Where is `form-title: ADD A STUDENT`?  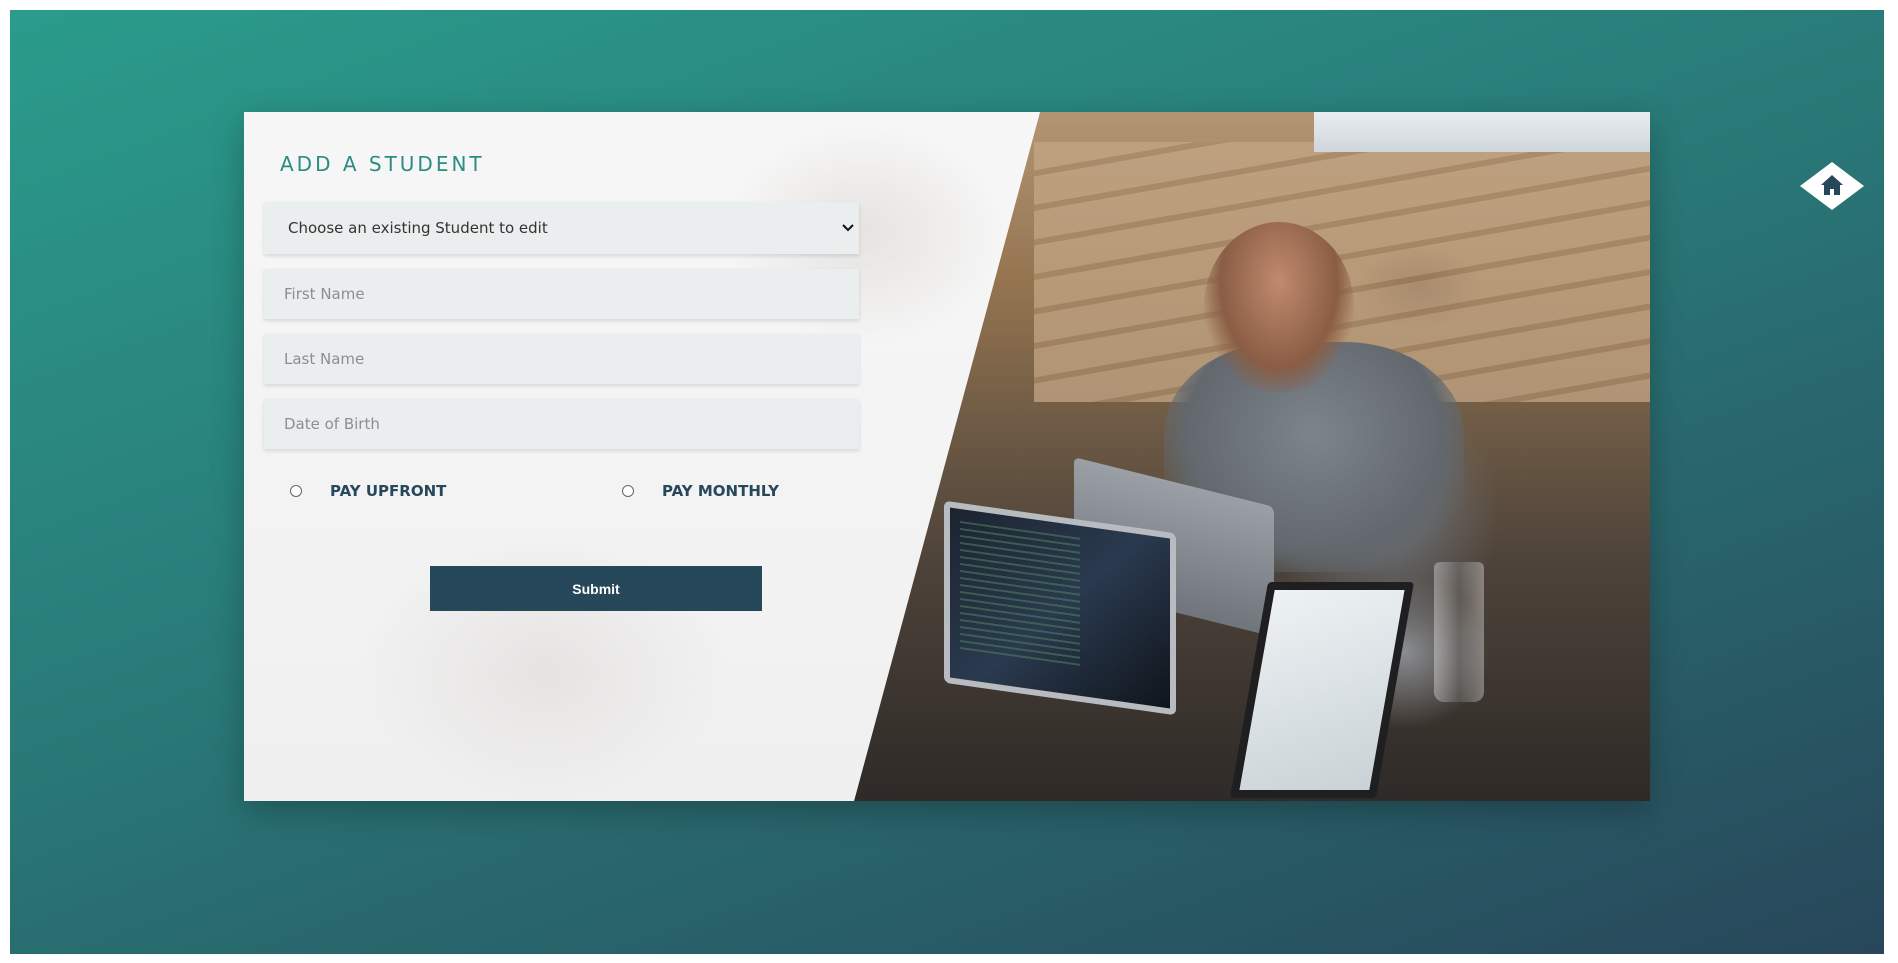
form-title: ADD A STUDENT is located at coordinates (382, 164).